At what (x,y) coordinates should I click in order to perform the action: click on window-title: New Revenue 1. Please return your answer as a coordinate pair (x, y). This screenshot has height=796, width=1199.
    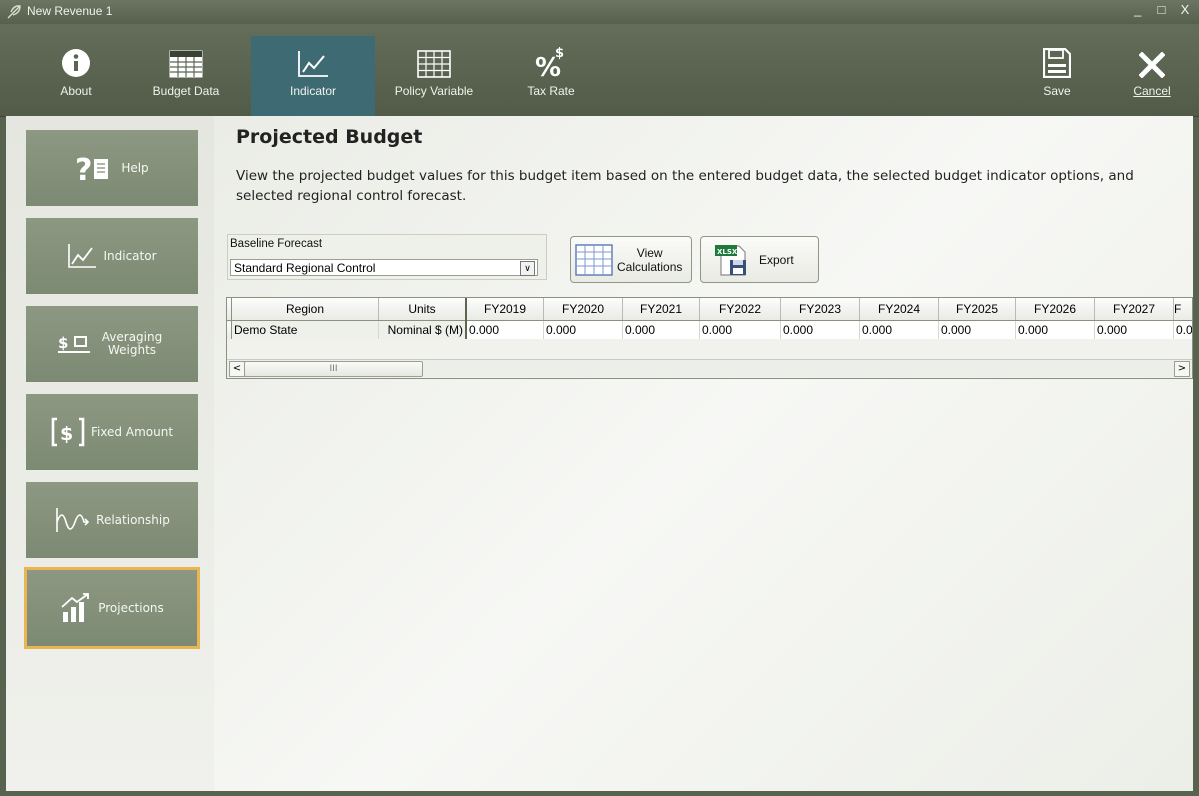
    Looking at the image, I should click on (70, 11).